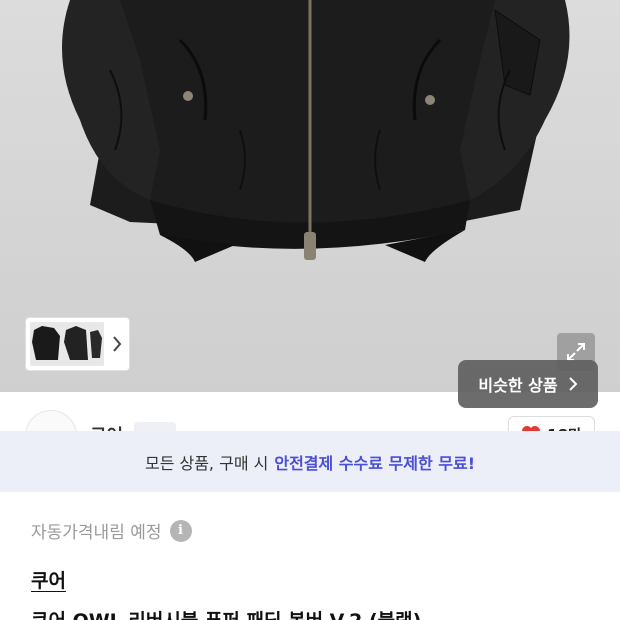 This screenshot has height=620, width=620. I want to click on similar-products-label: 비슷한 상품, so click(518, 385).